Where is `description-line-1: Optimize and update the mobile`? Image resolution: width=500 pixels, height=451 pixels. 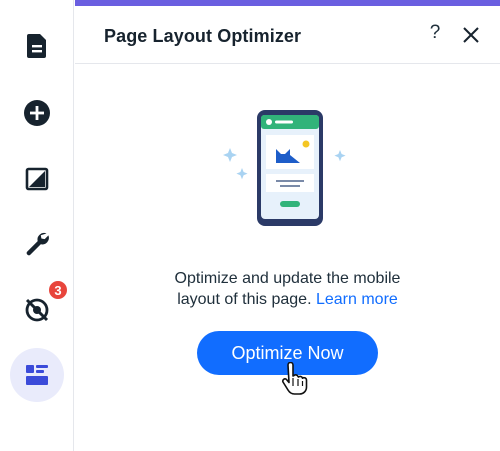 description-line-1: Optimize and update the mobile is located at coordinates (287, 278).